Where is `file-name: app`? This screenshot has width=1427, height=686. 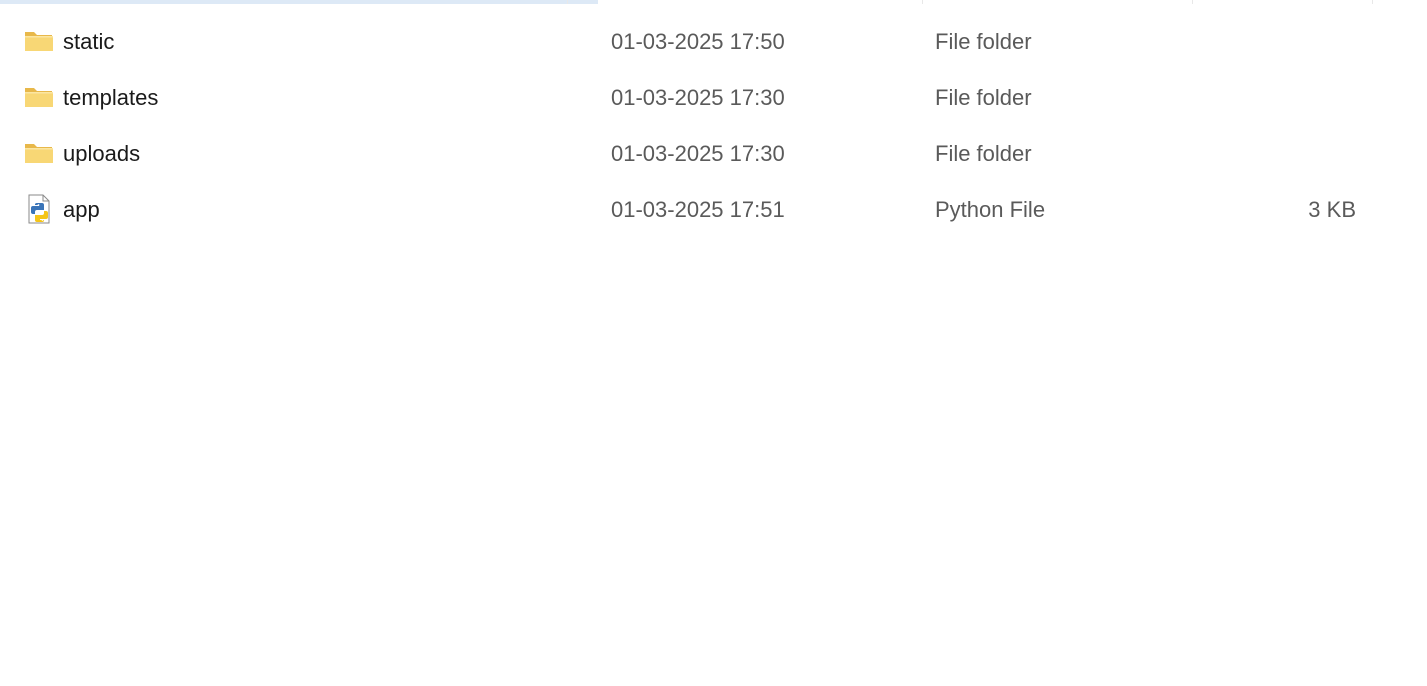 file-name: app is located at coordinates (81, 210).